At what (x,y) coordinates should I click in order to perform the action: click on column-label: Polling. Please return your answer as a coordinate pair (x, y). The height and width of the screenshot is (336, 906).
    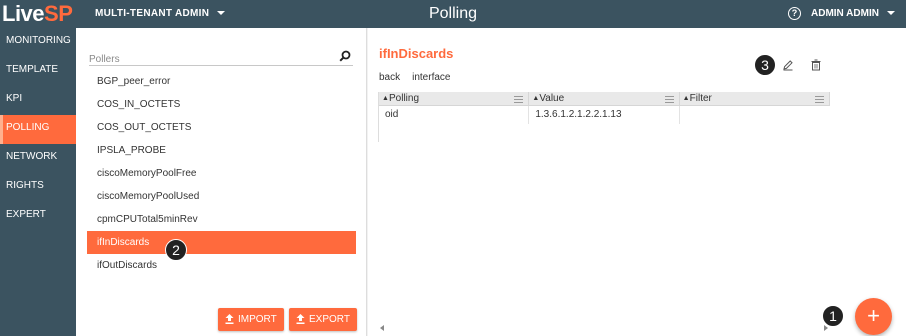
    Looking at the image, I should click on (404, 98).